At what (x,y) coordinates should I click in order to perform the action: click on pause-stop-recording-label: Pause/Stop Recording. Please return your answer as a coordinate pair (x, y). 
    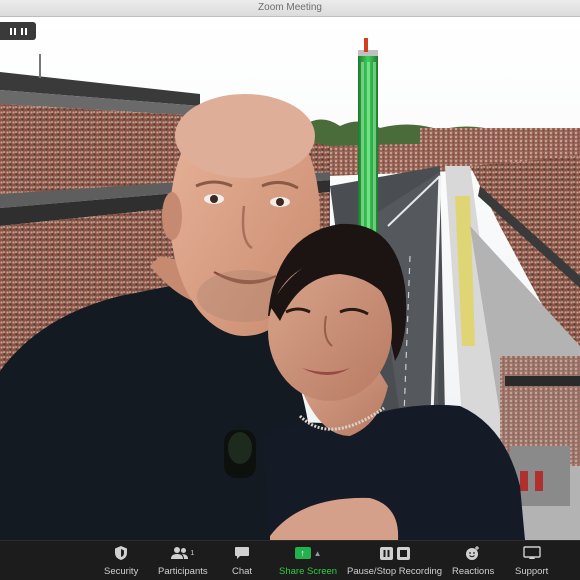
    Looking at the image, I should click on (395, 571).